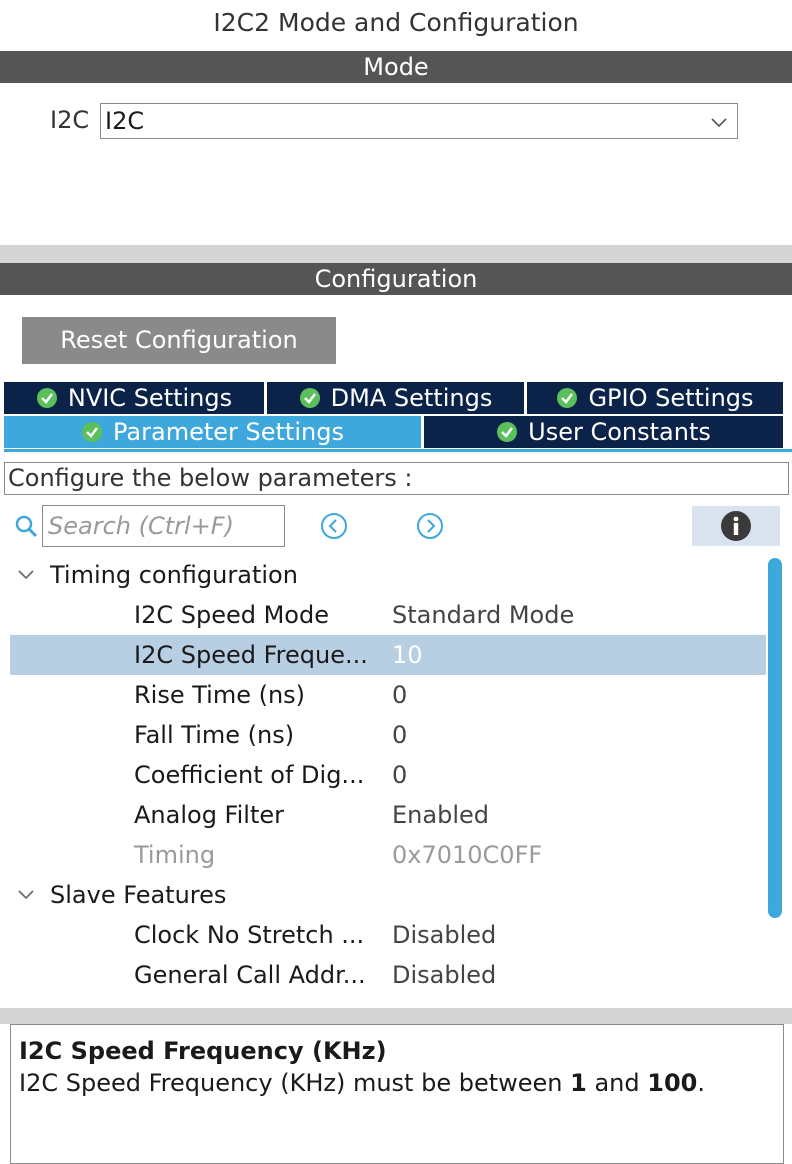 The image size is (792, 1164). I want to click on param-row-timing: Timing 0x7010C0FF, so click(388, 855).